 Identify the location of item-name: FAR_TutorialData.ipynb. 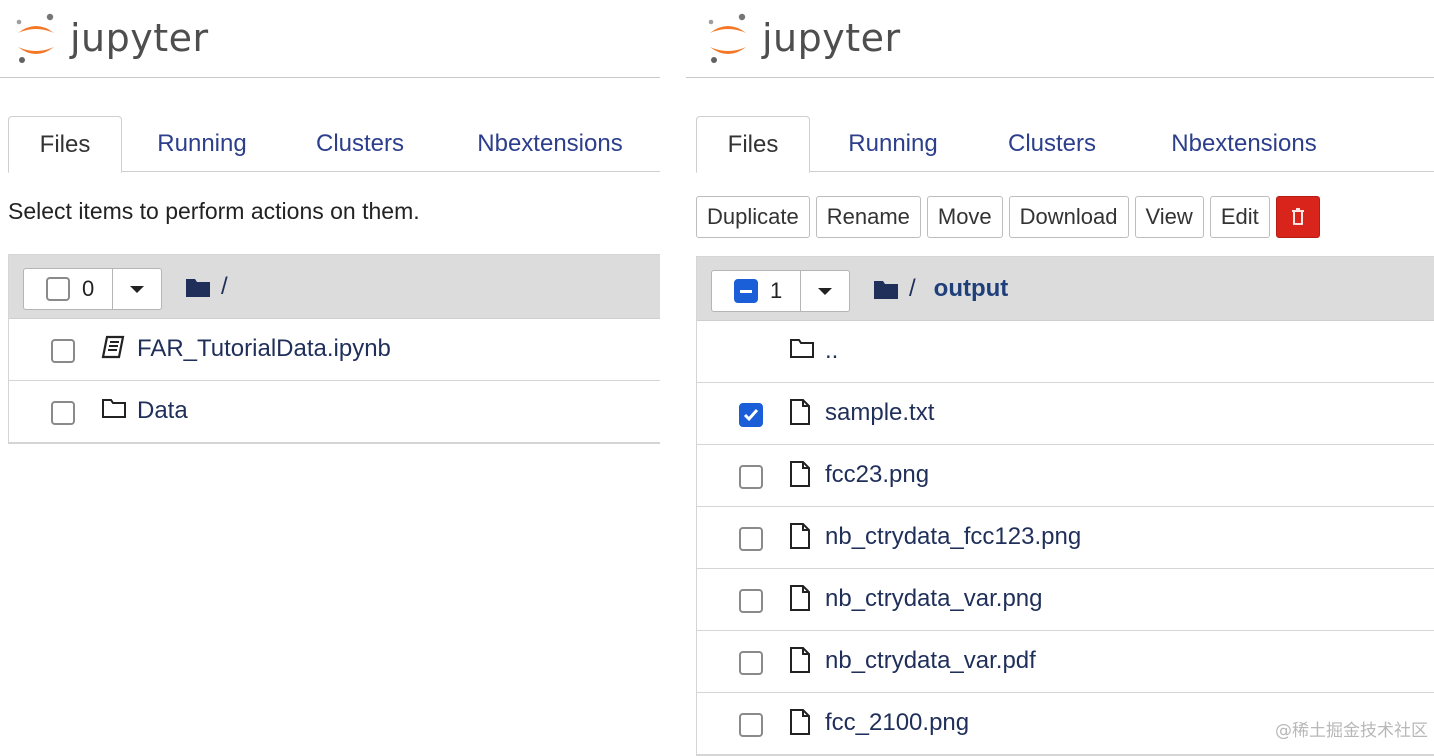
(264, 349).